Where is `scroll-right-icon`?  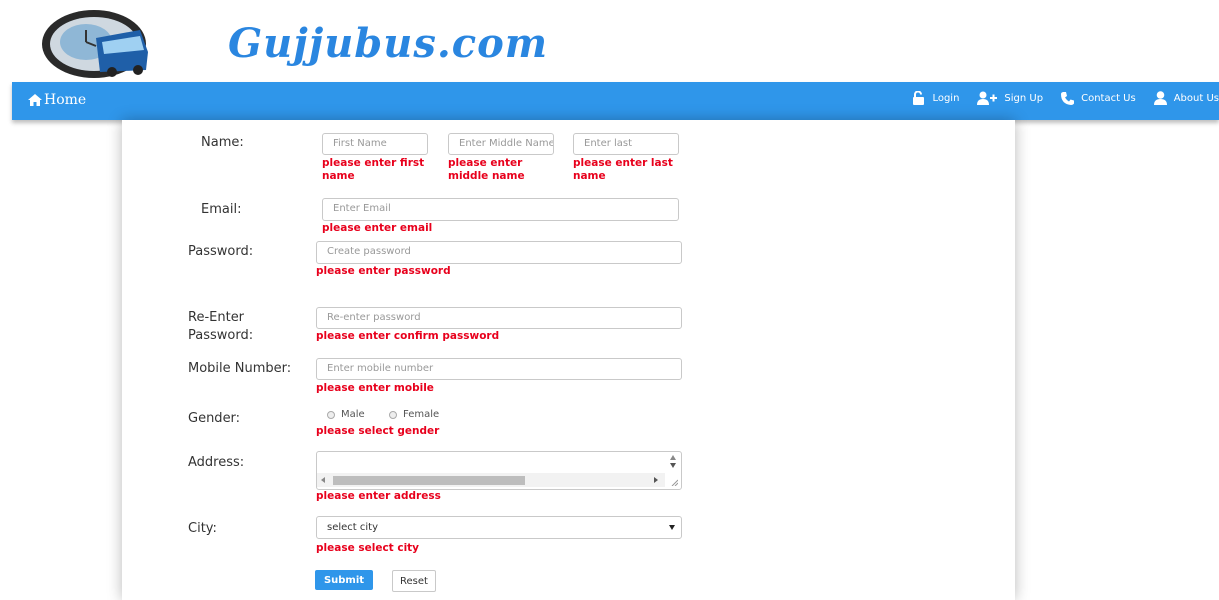 scroll-right-icon is located at coordinates (656, 480).